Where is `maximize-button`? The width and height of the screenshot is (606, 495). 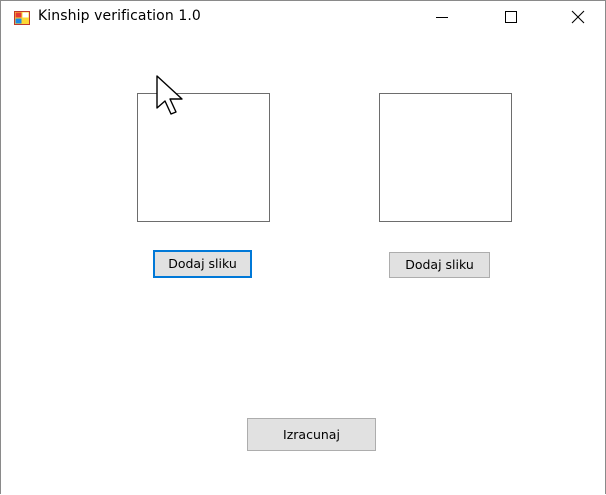 maximize-button is located at coordinates (511, 16).